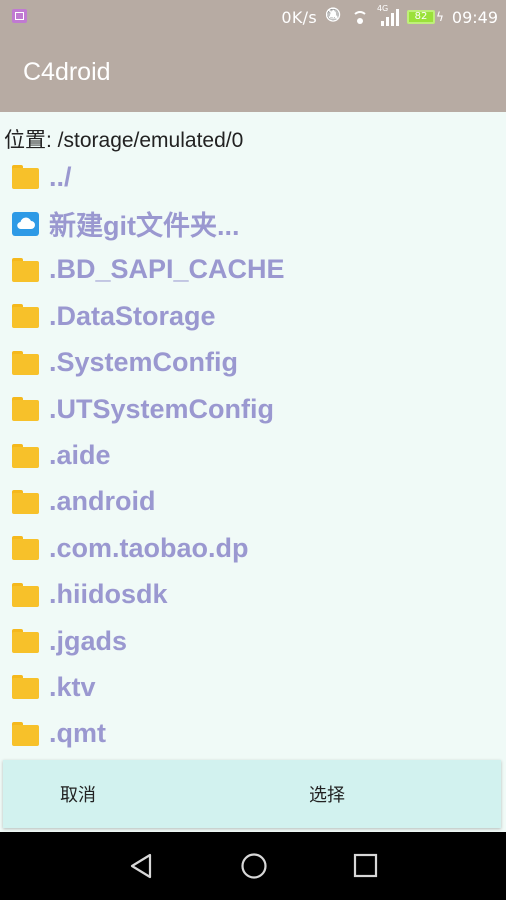 Image resolution: width=506 pixels, height=900 pixels. What do you see at coordinates (25, 223) in the screenshot?
I see `cloud-icon` at bounding box center [25, 223].